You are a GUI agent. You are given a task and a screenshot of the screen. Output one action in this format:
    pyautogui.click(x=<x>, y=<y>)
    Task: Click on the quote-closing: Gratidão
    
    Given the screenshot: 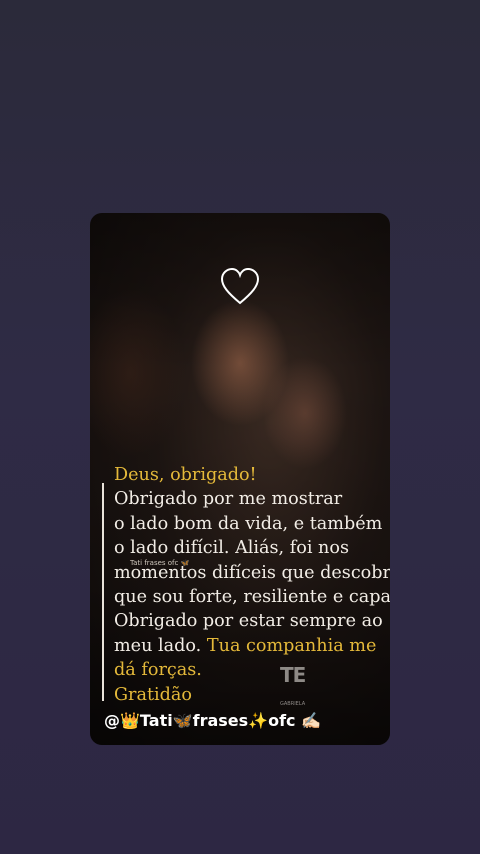 What is the action you would take?
    pyautogui.click(x=153, y=694)
    